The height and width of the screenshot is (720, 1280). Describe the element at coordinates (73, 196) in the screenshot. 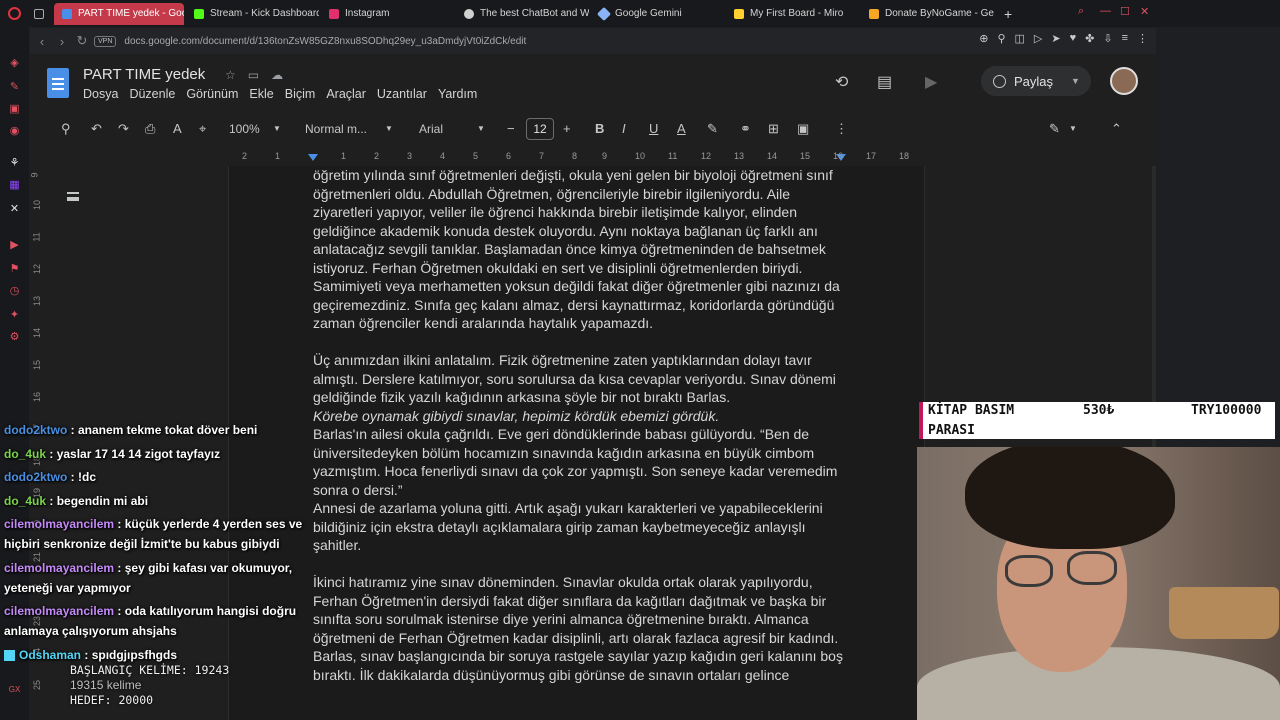

I see `document-outline-icon` at that location.